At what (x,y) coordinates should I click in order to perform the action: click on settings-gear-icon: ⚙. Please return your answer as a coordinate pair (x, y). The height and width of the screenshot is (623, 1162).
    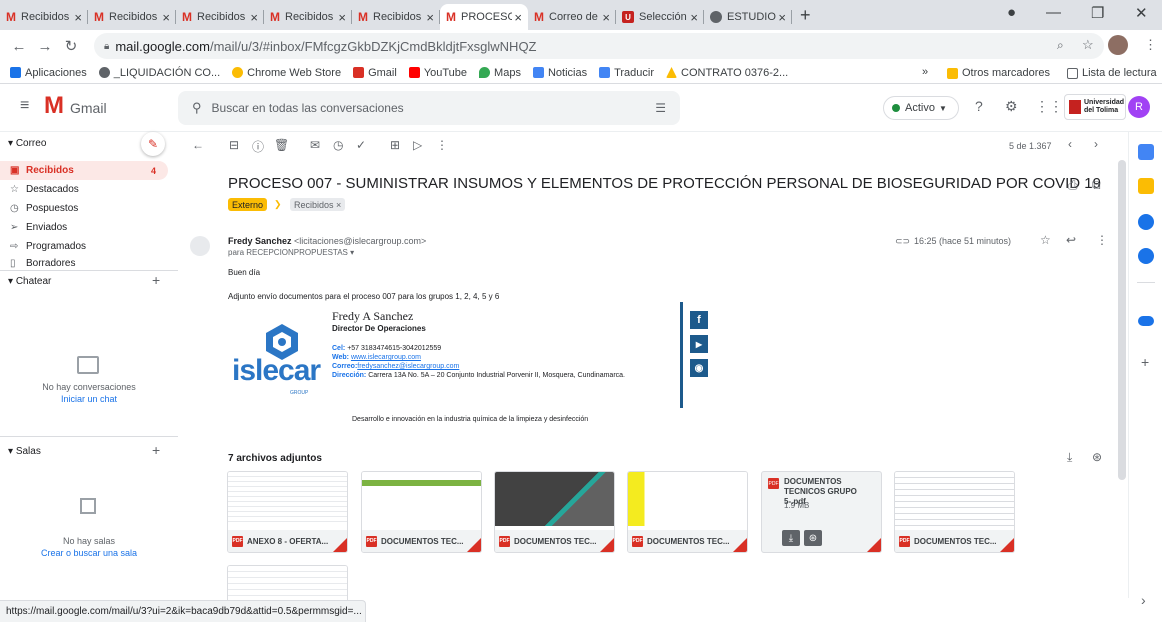
    Looking at the image, I should click on (1011, 106).